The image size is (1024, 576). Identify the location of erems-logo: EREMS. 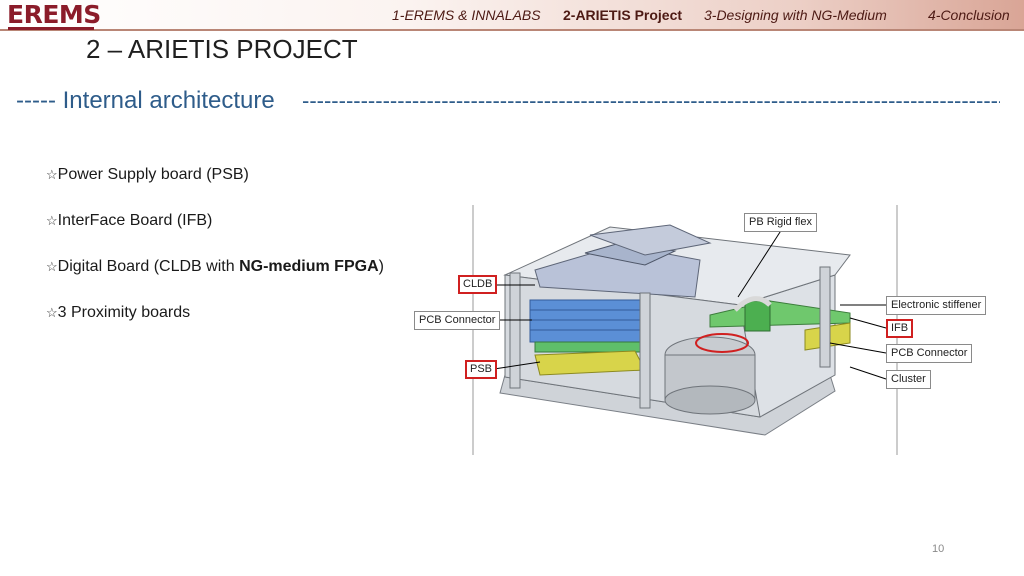
(54, 14).